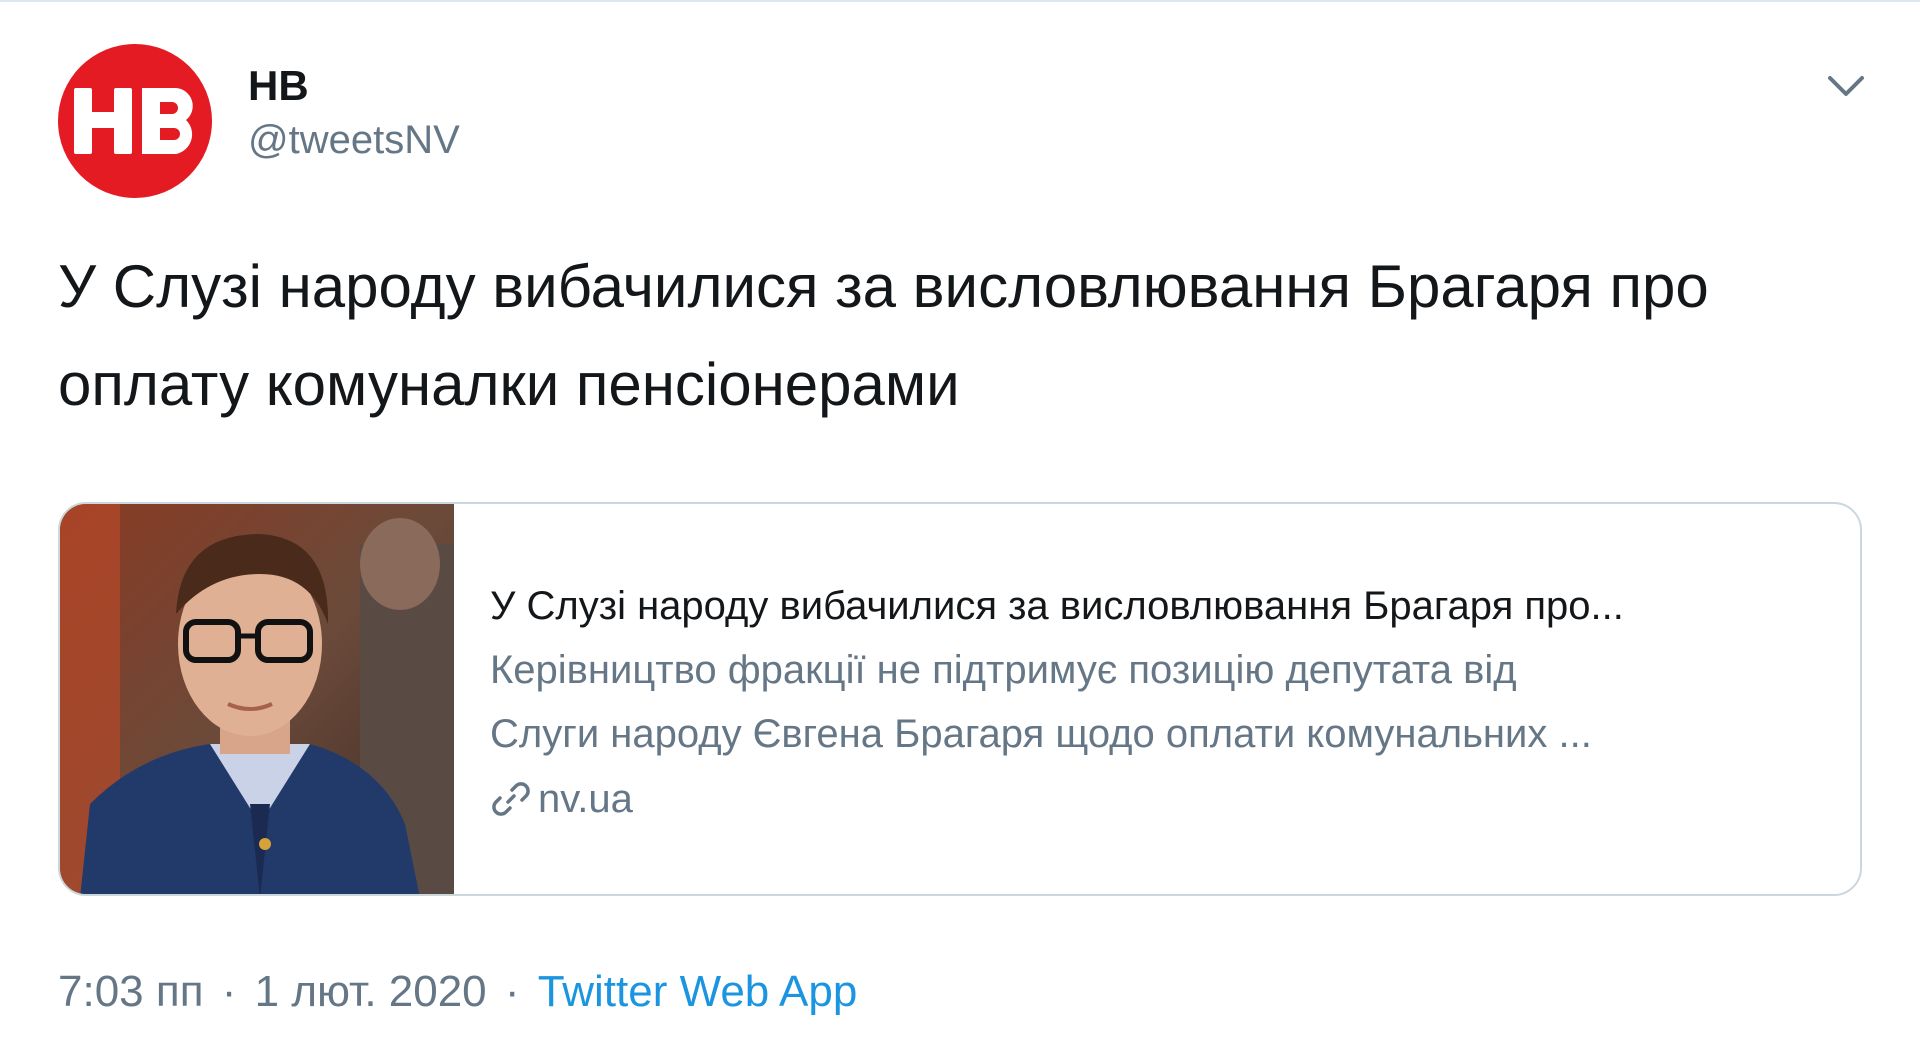 Image resolution: width=1920 pixels, height=1059 pixels. Describe the element at coordinates (1846, 86) in the screenshot. I see `chevron-down-icon` at that location.